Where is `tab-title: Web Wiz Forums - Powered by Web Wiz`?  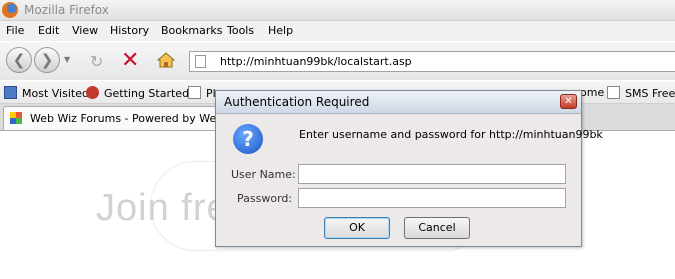
tab-title: Web Wiz Forums - Powered by Web Wiz is located at coordinates (130, 118).